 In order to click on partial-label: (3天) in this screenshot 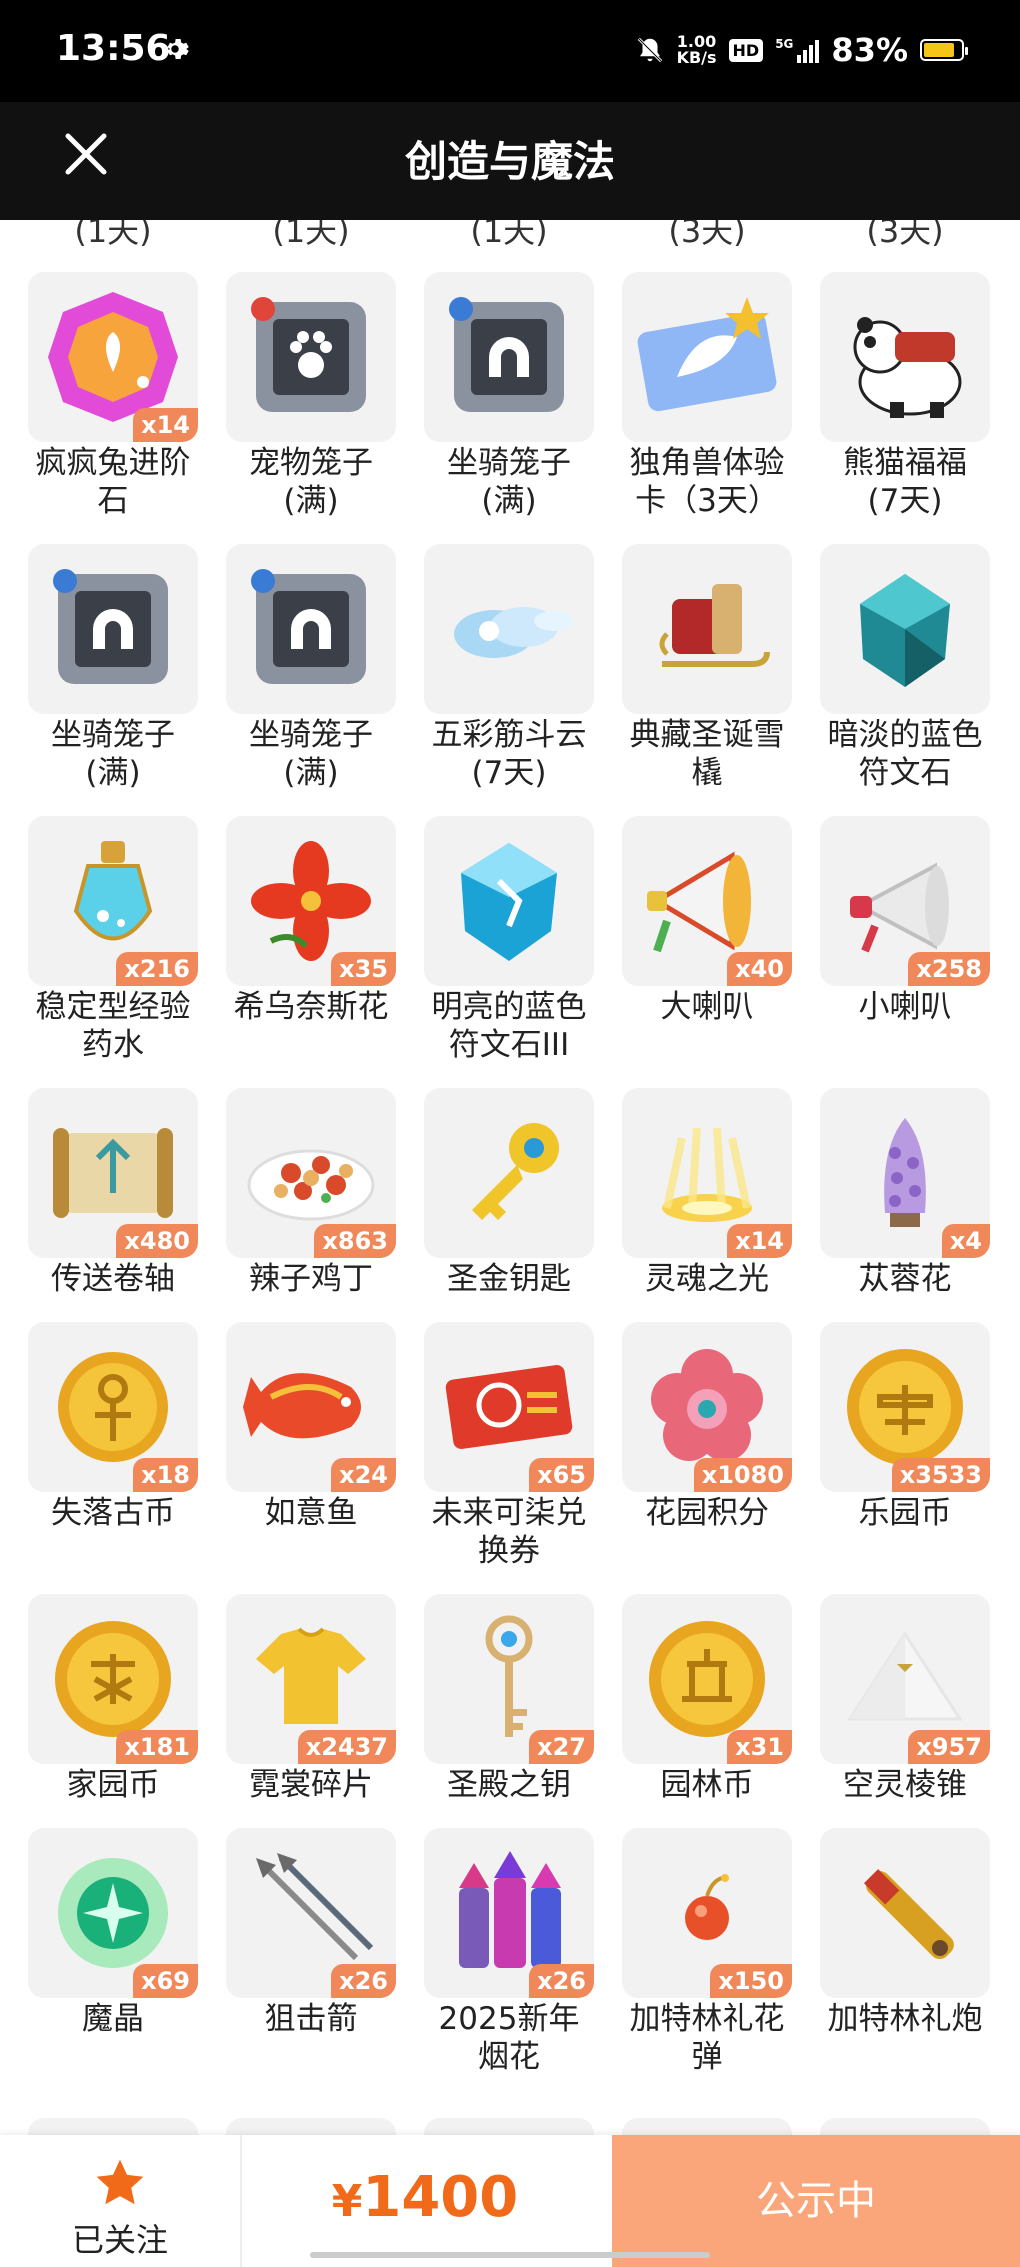, I will do `click(707, 235)`.